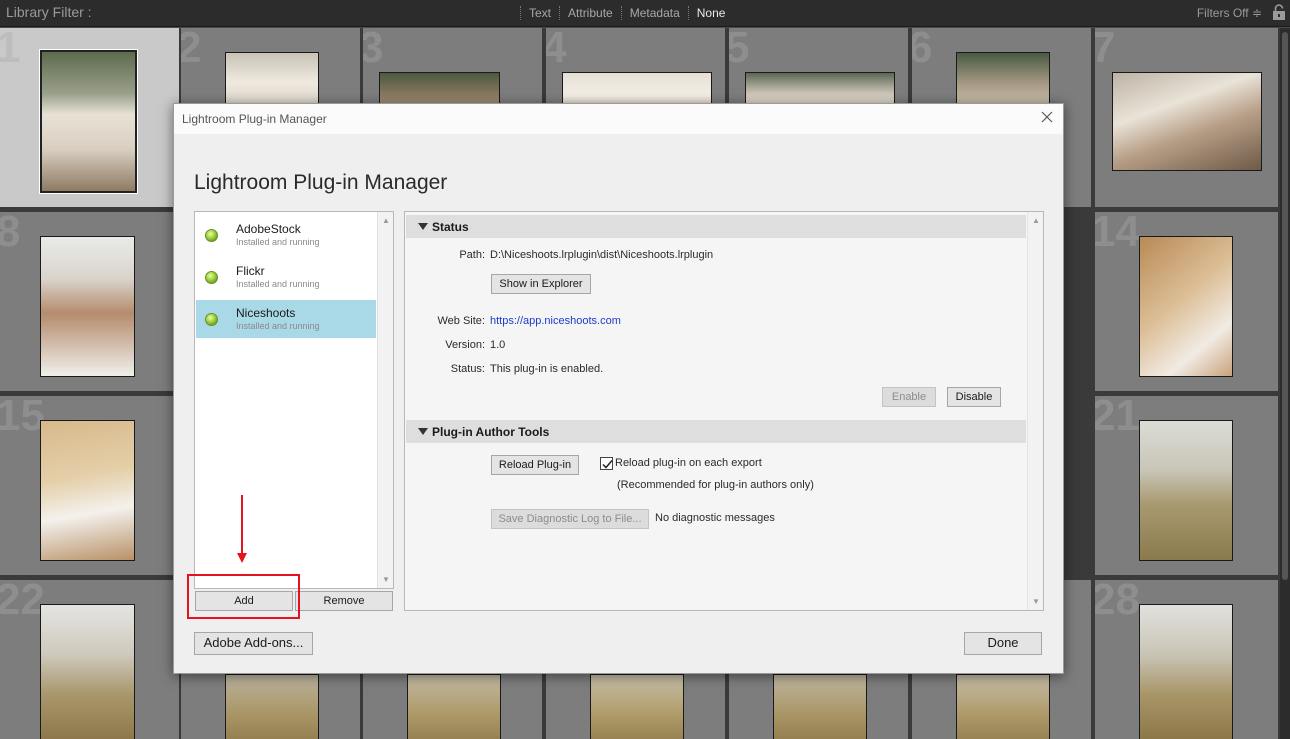 This screenshot has height=739, width=1290. Describe the element at coordinates (688, 463) in the screenshot. I see `reload-on-export-label: Reload plug-in on each export` at that location.